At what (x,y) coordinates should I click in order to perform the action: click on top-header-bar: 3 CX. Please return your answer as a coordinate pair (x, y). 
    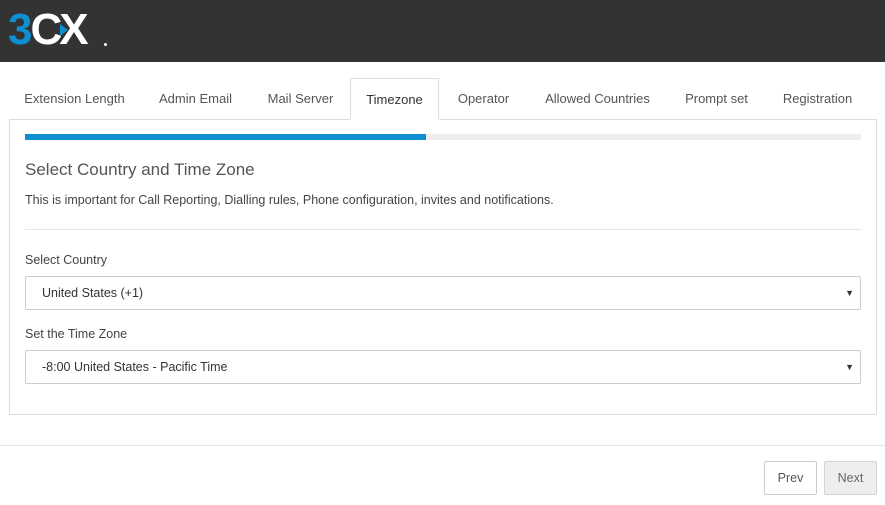
    Looking at the image, I should click on (442, 31).